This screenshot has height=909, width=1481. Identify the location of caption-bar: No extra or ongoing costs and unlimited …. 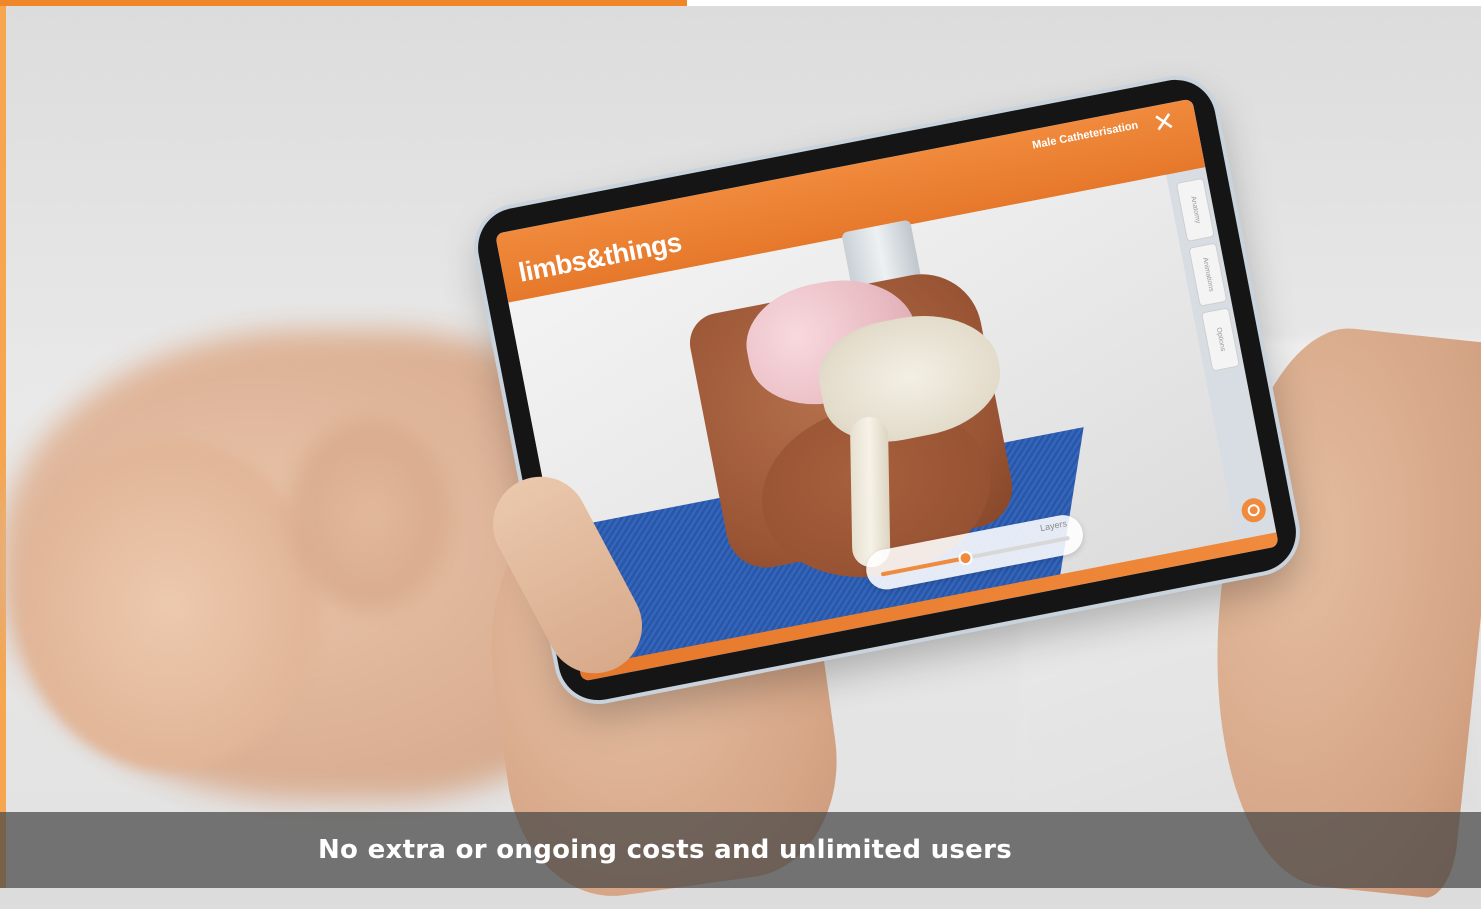
(740, 850).